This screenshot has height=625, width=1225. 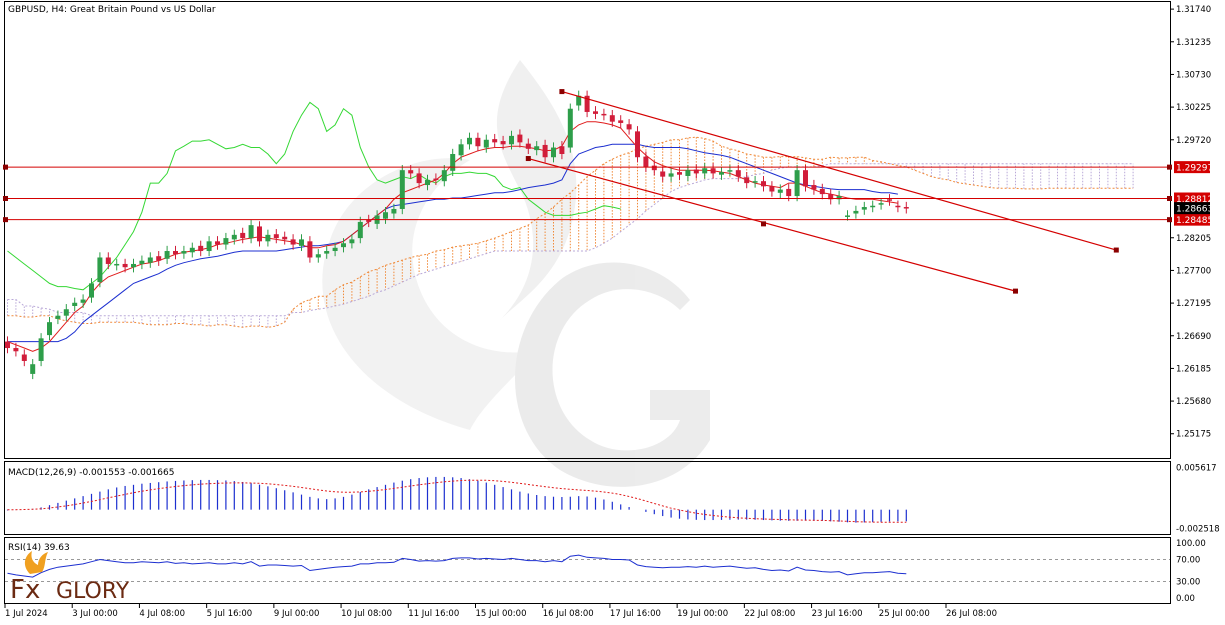 What do you see at coordinates (1193, 75) in the screenshot?
I see `price-tick-label: 1.30730` at bounding box center [1193, 75].